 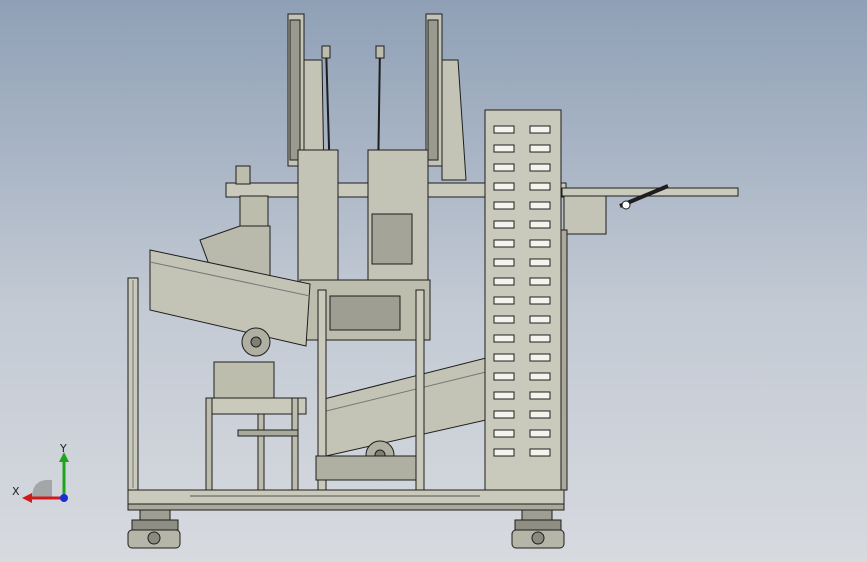 What do you see at coordinates (63, 448) in the screenshot?
I see `y-axis-label: Y` at bounding box center [63, 448].